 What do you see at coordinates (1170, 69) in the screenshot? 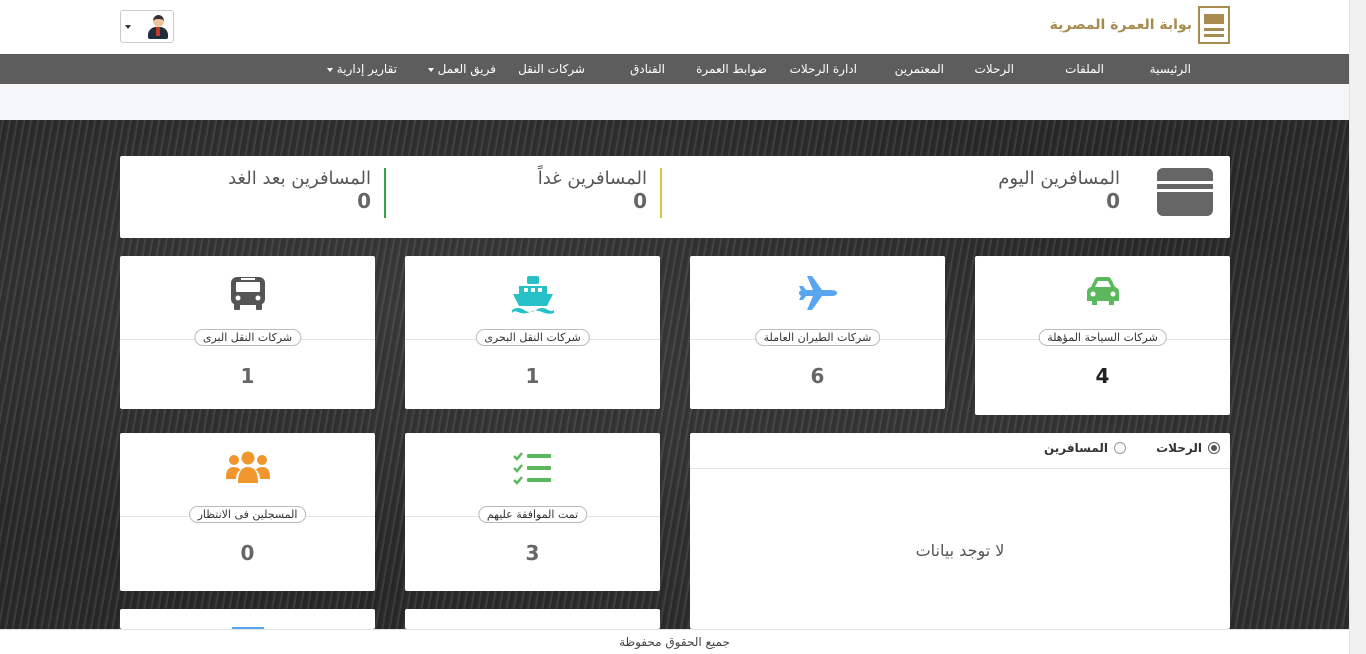
I see `nav-item-home: الرئيسية` at bounding box center [1170, 69].